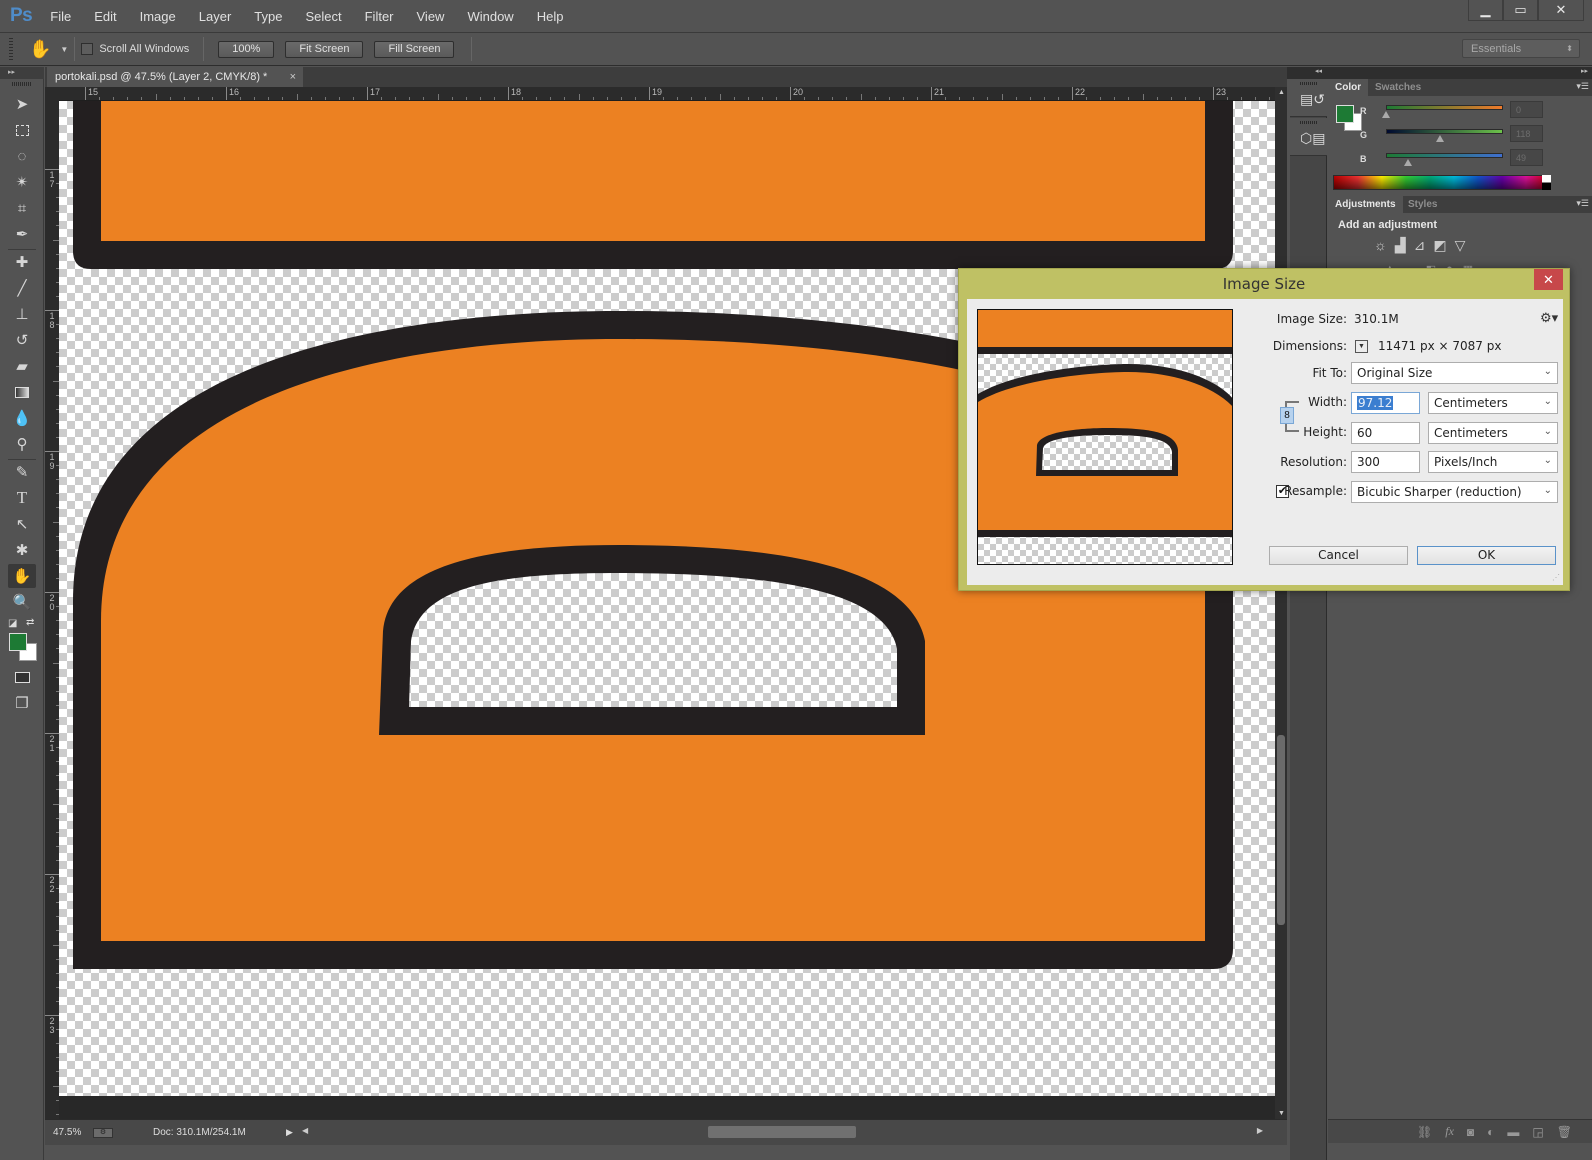  Describe the element at coordinates (1460, 245) in the screenshot. I see `gradient-map-icon: ▽` at that location.